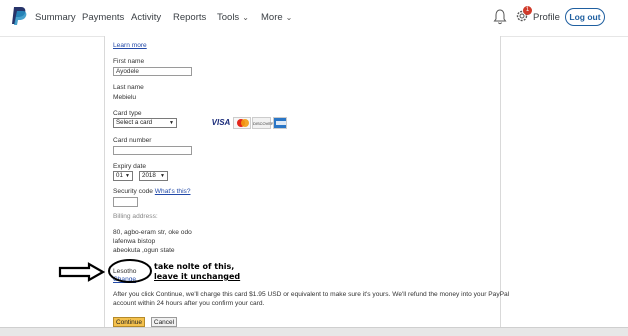 The image size is (628, 336). I want to click on expiry-month-select: 01 ▼, so click(123, 176).